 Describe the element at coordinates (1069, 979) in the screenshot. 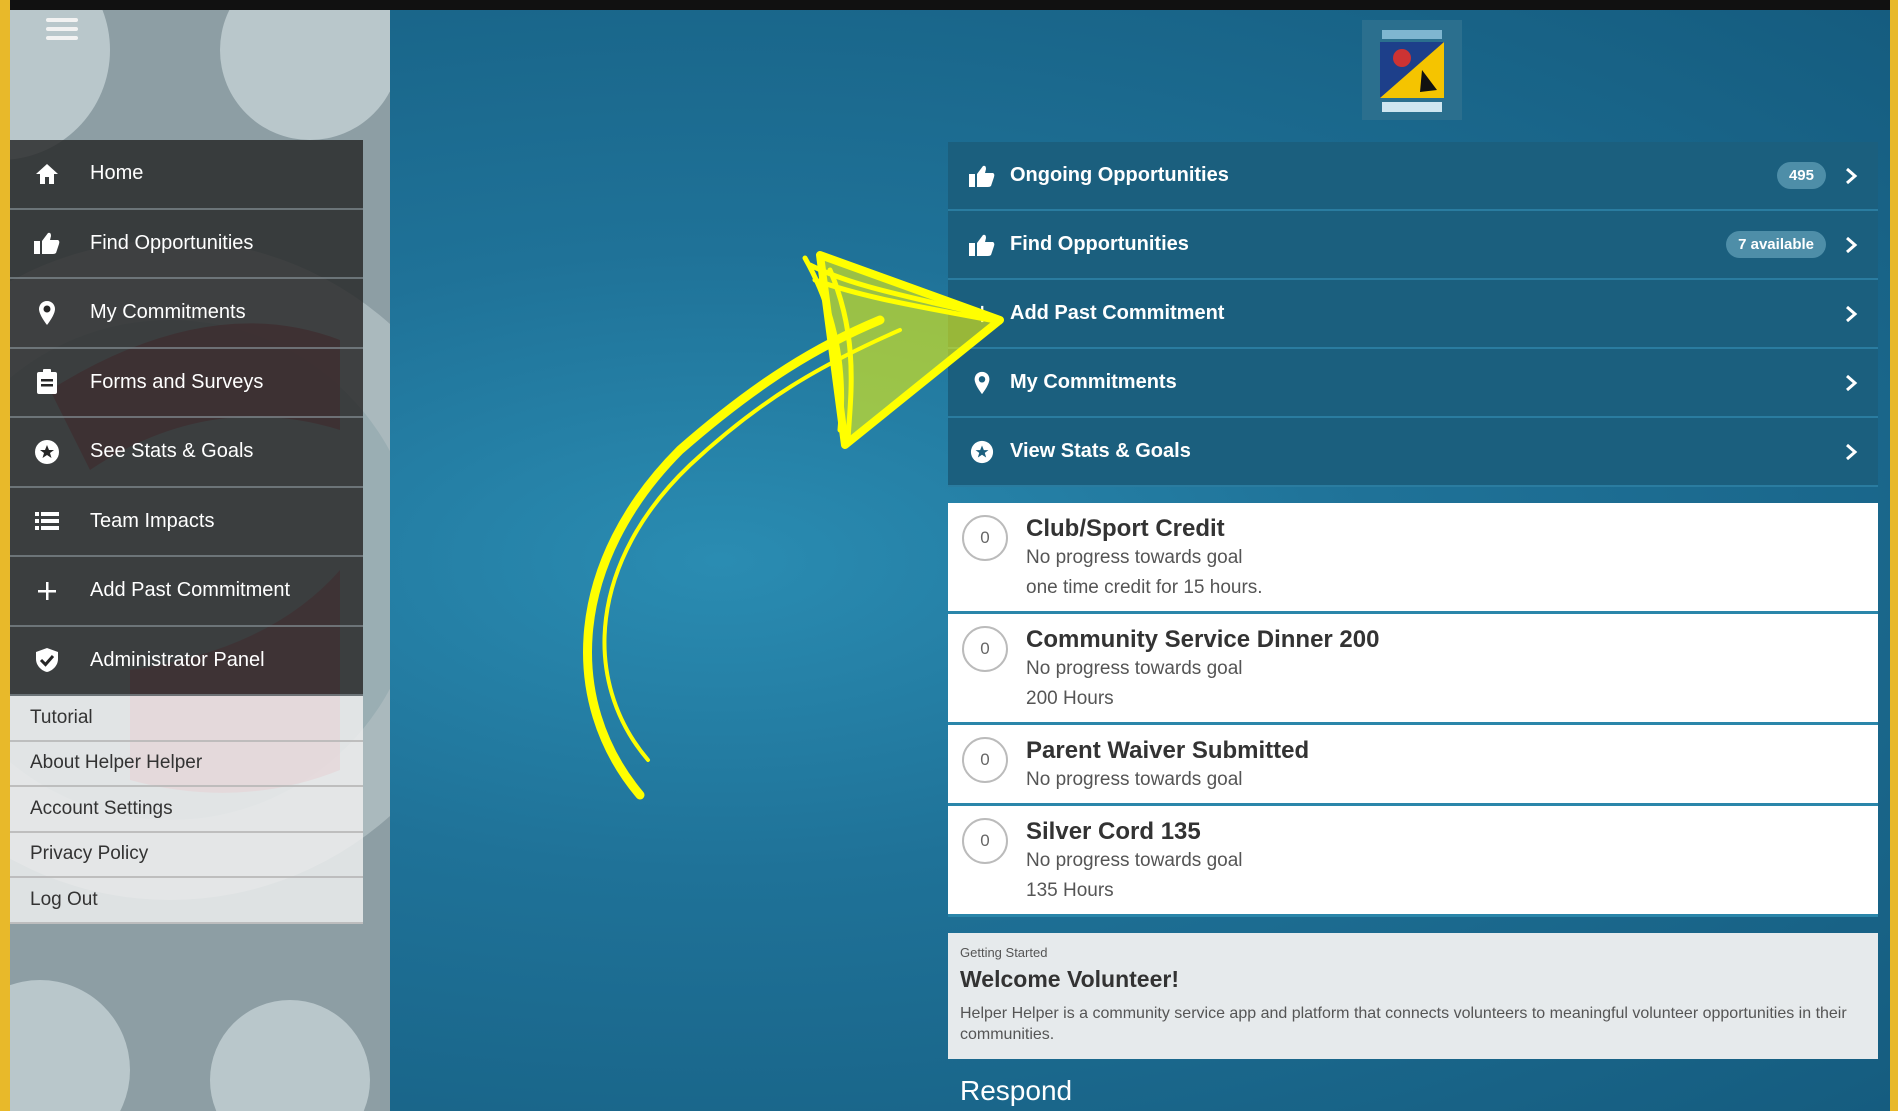

I see `welcome-title: Welcome Volunteer!` at that location.